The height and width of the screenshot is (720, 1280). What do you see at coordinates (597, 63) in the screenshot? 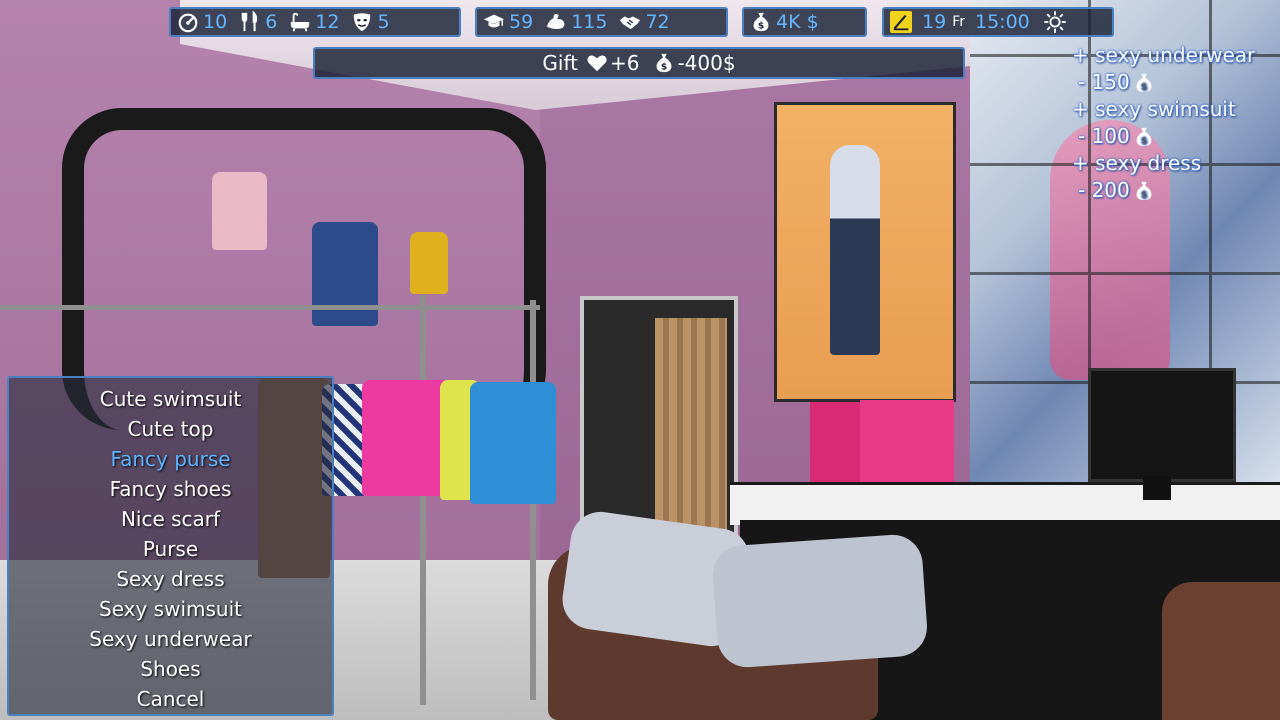
I see `heart-icon` at bounding box center [597, 63].